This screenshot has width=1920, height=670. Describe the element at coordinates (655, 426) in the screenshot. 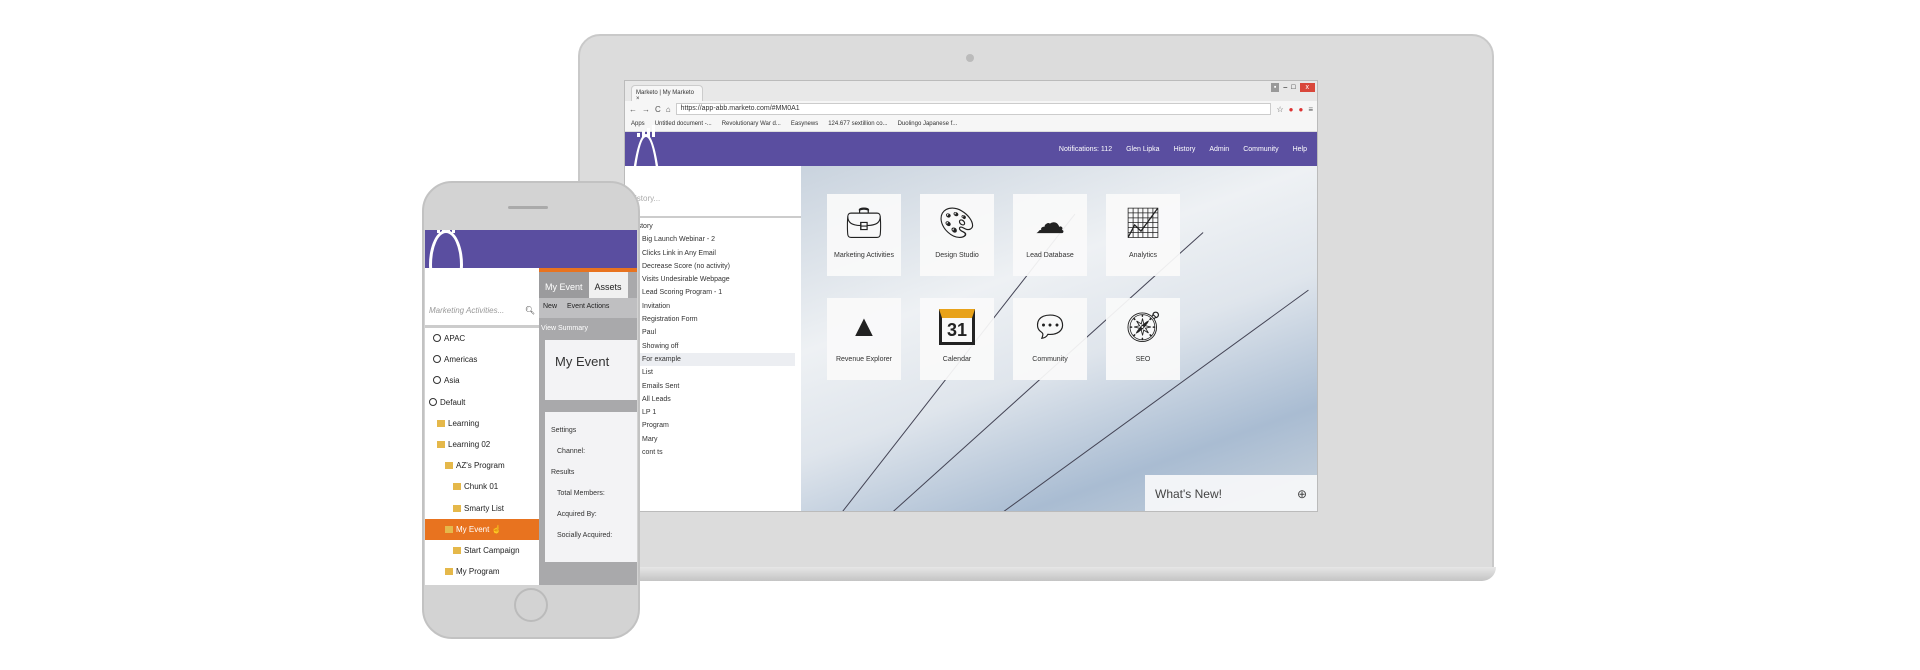

I see `history-item-label: Program` at that location.